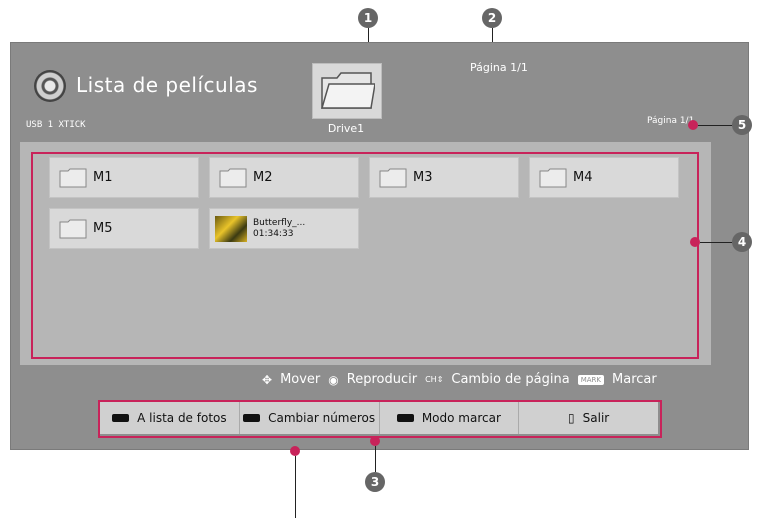 Image resolution: width=760 pixels, height=530 pixels. Describe the element at coordinates (346, 128) in the screenshot. I see `drive-label: Drive1` at that location.